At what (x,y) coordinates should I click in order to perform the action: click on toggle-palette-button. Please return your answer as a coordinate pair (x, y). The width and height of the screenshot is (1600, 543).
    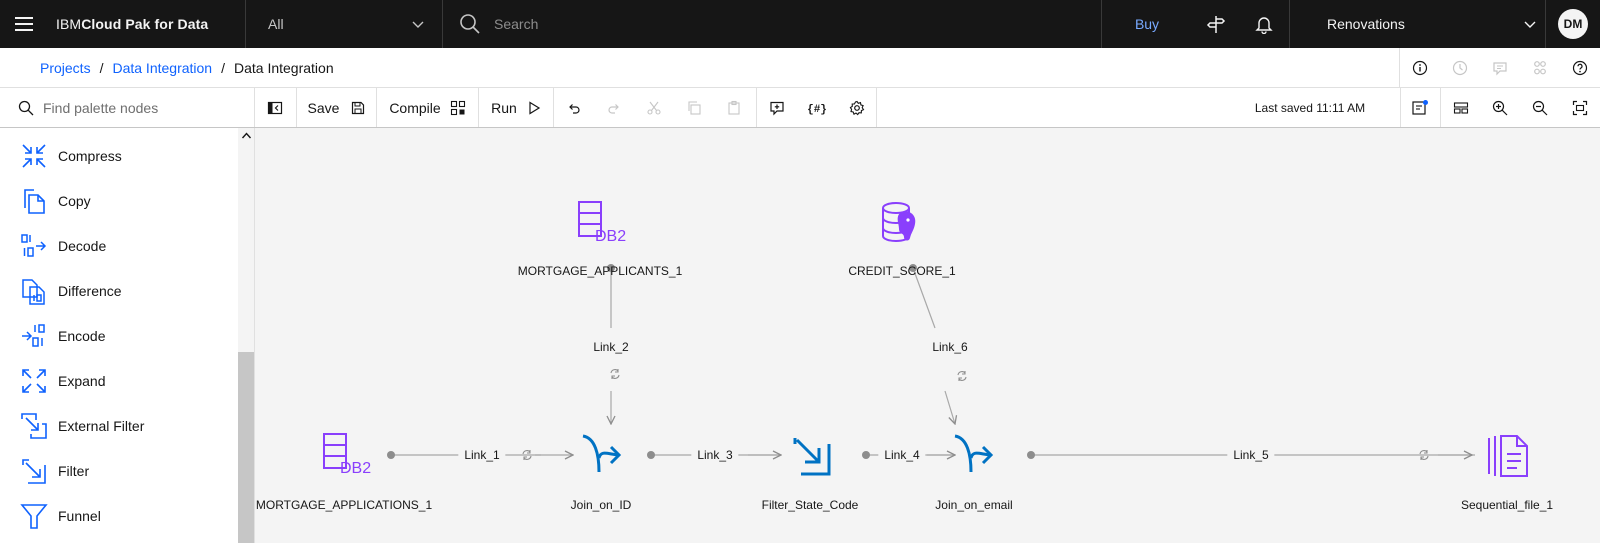
    Looking at the image, I should click on (275, 107).